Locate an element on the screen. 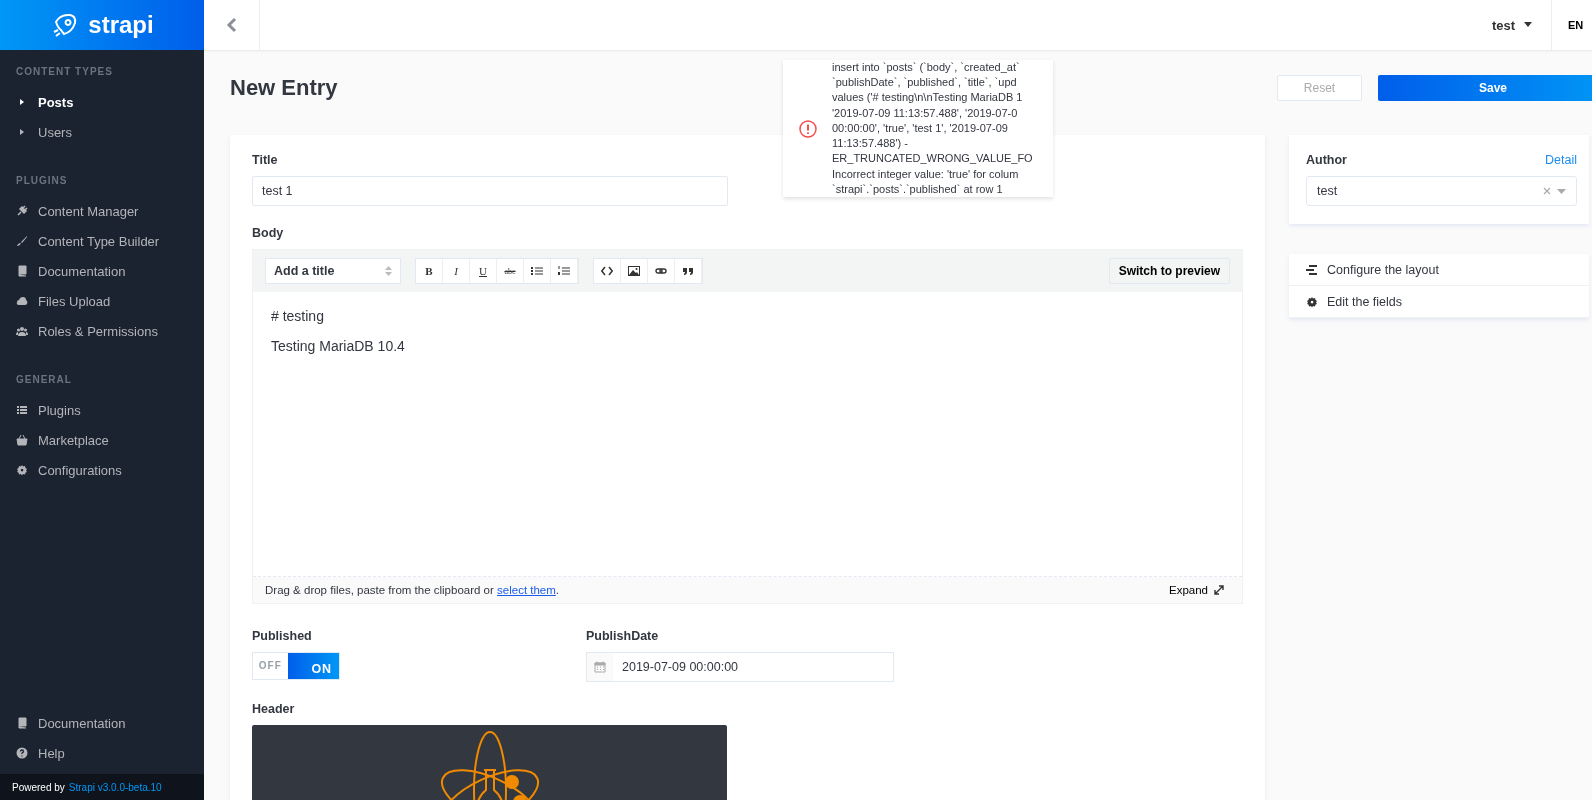 This screenshot has width=1592, height=800. author-select: test is located at coordinates (1441, 191).